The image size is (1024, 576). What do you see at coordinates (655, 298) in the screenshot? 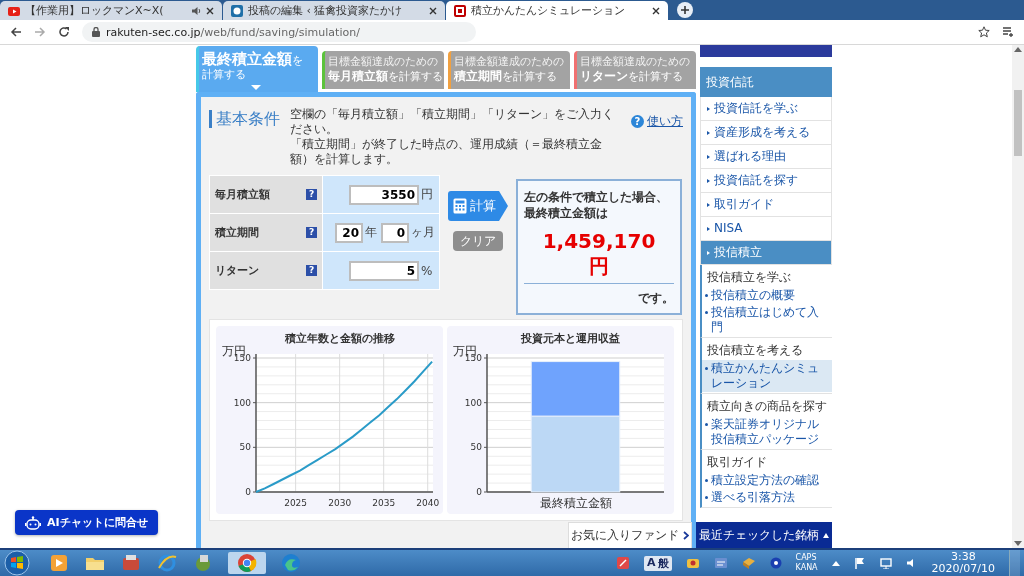
I see `result-text: です。` at bounding box center [655, 298].